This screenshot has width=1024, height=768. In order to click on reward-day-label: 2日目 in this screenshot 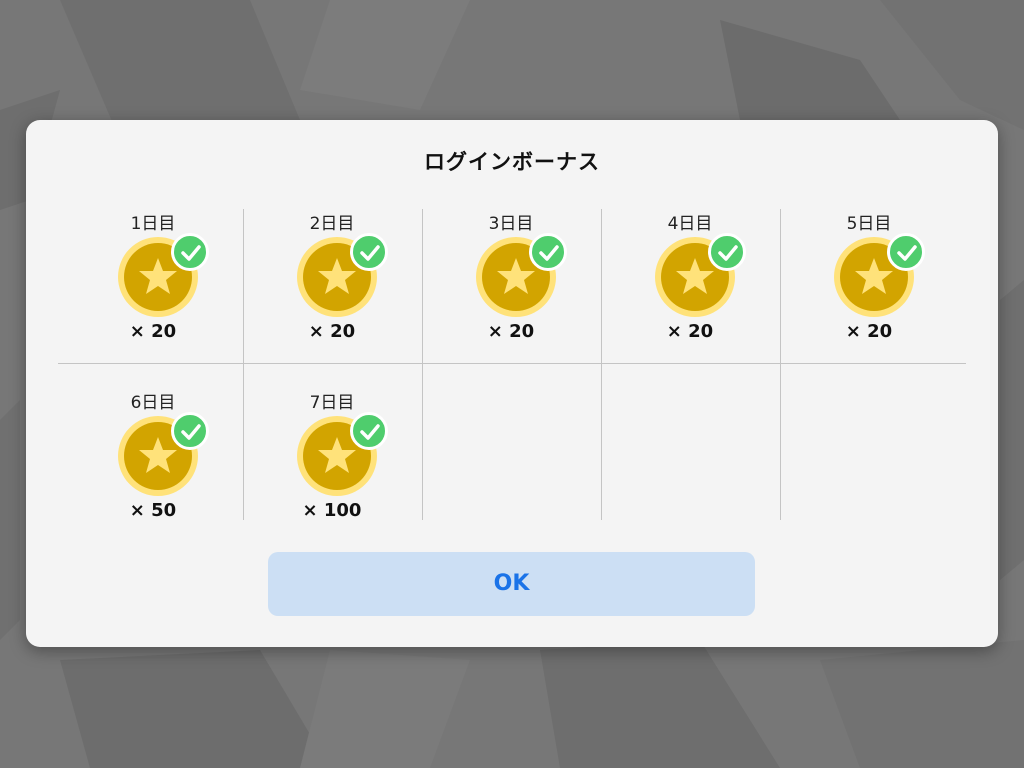, I will do `click(332, 224)`.